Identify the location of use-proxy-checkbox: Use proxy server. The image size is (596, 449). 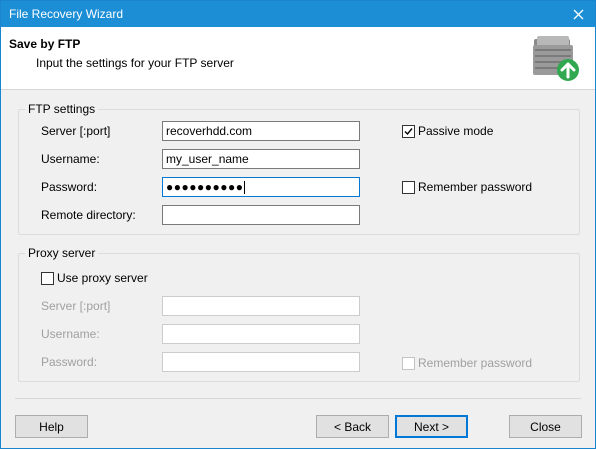
(94, 278).